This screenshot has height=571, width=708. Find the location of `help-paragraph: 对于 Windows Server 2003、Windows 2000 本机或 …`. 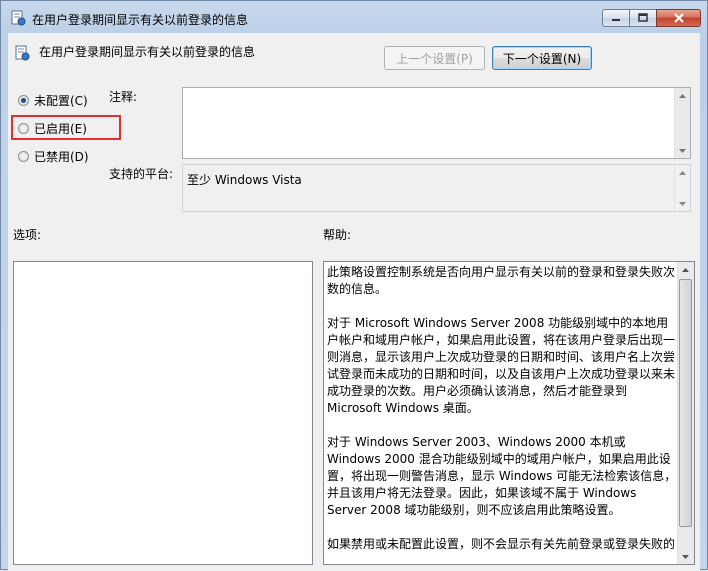

help-paragraph: 对于 Windows Server 2003、Windows 2000 本机或 … is located at coordinates (502, 476).